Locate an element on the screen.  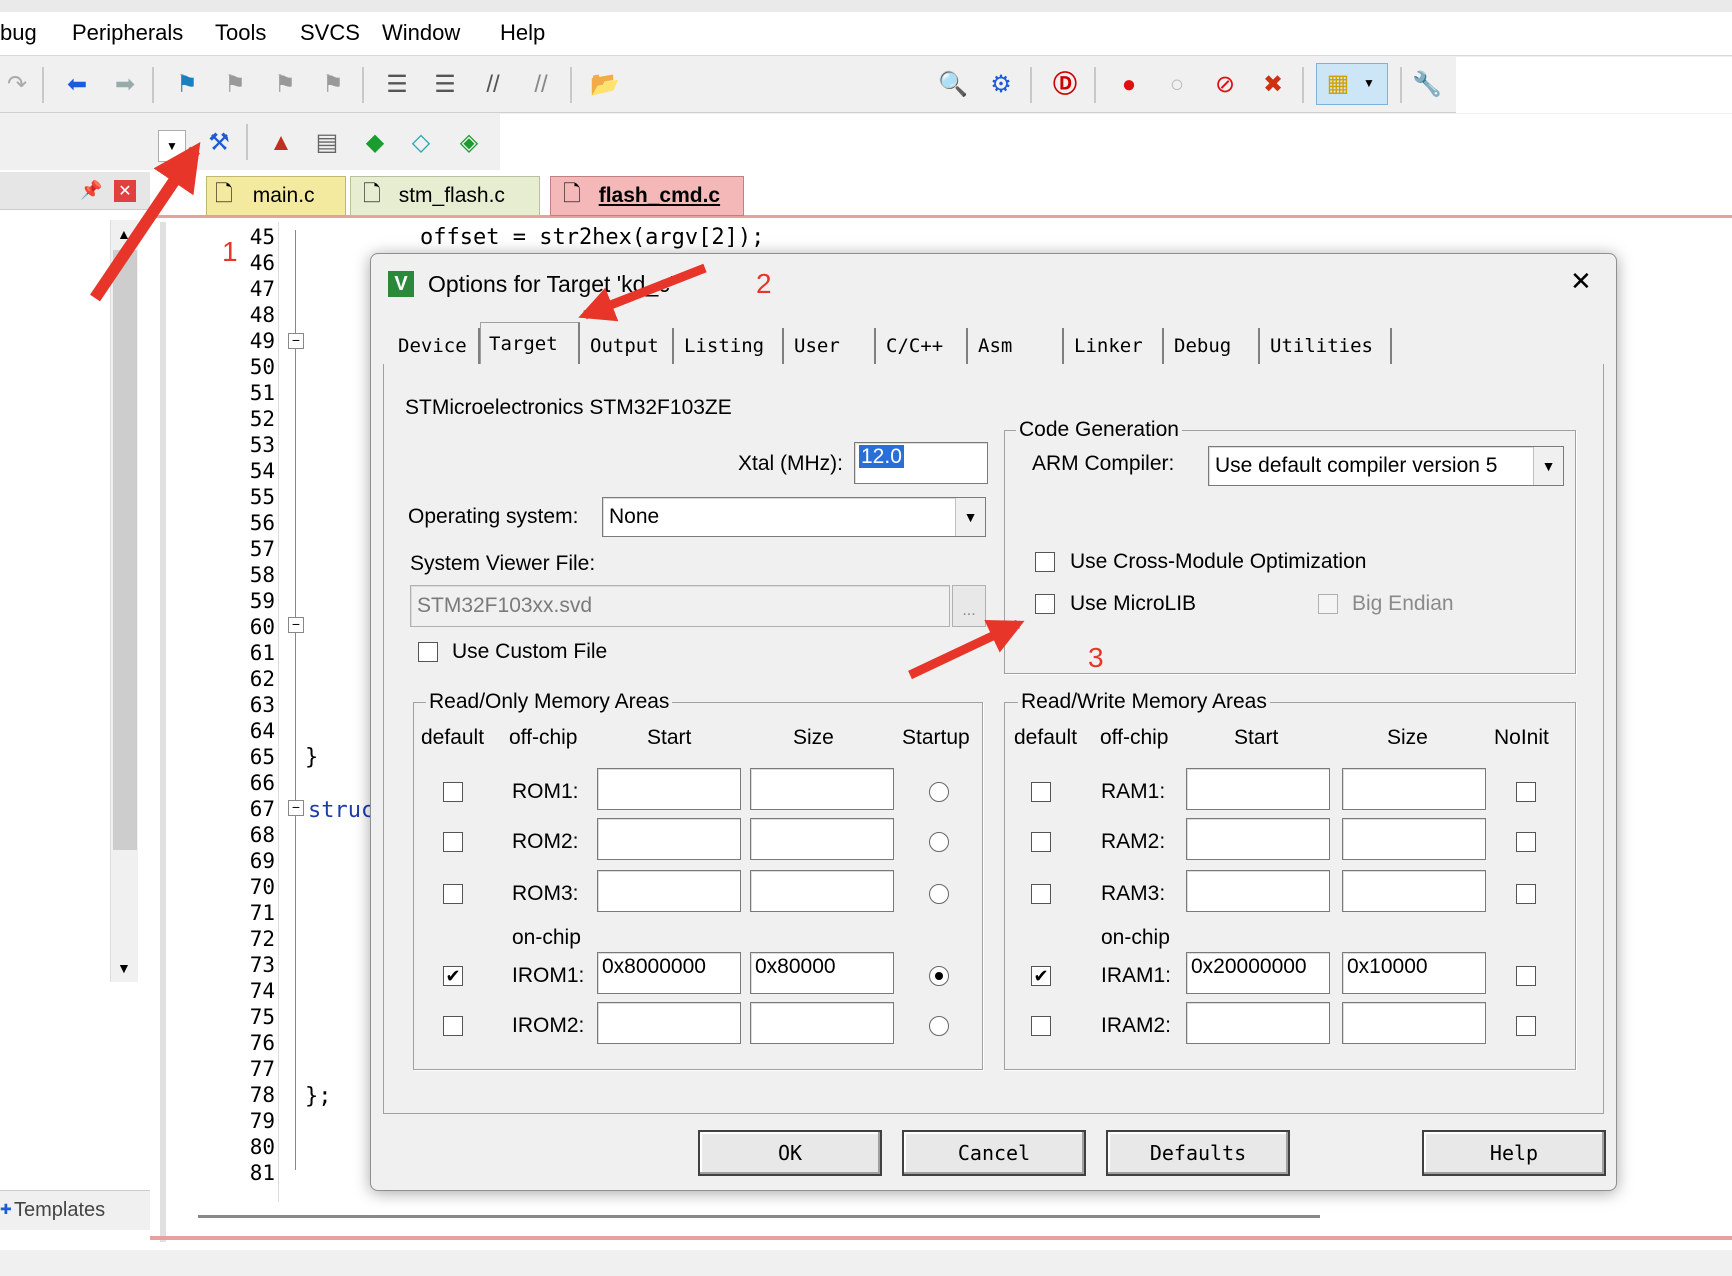
annotation-number-2: 2 is located at coordinates (764, 283).